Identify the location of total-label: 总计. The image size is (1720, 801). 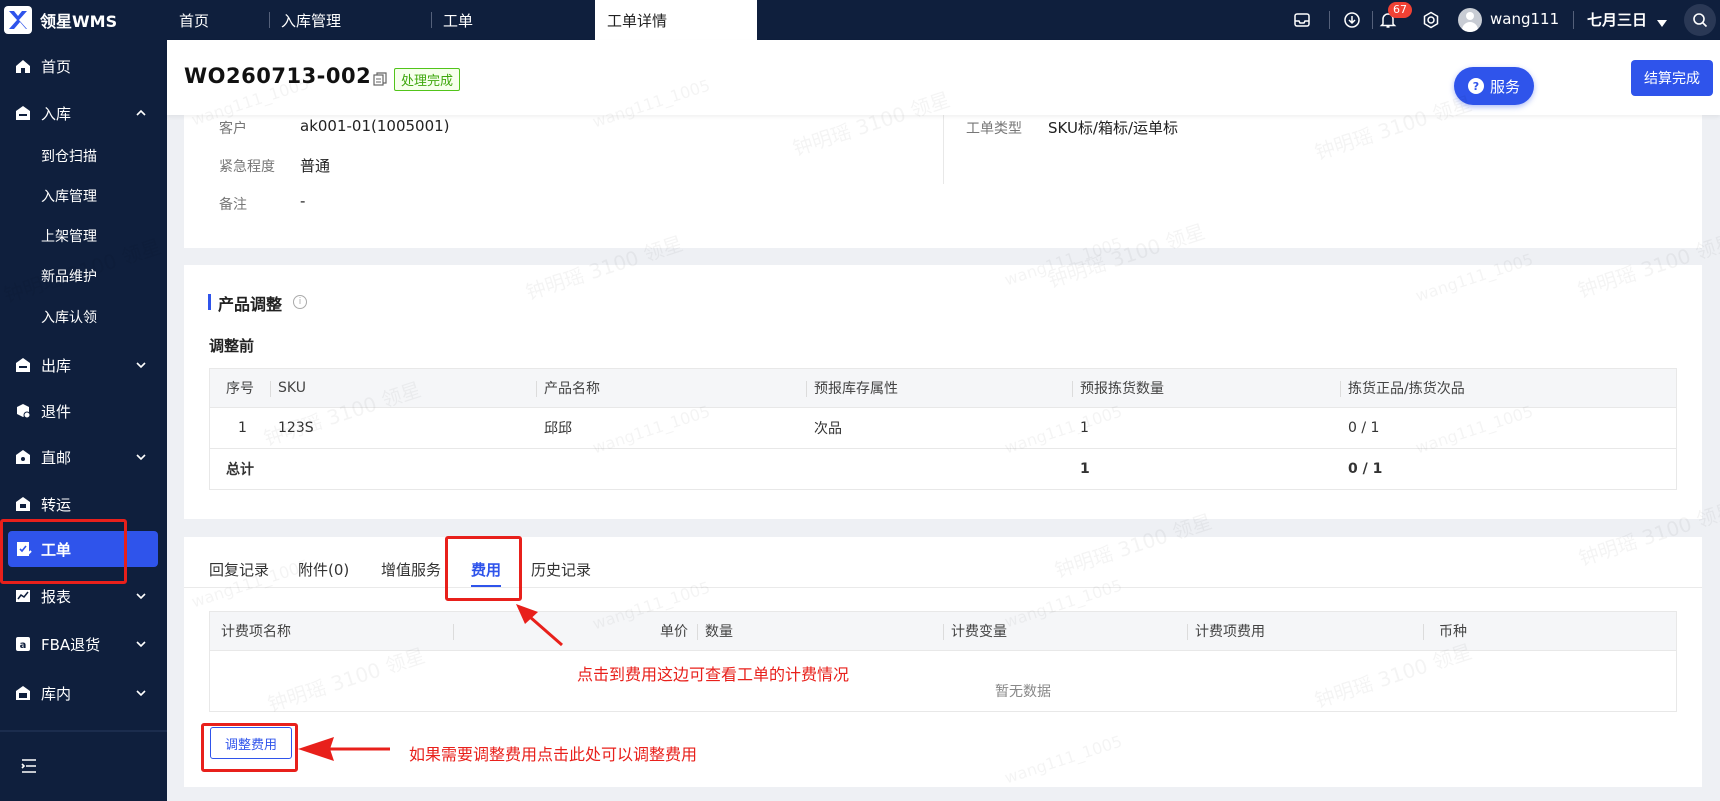
(240, 470).